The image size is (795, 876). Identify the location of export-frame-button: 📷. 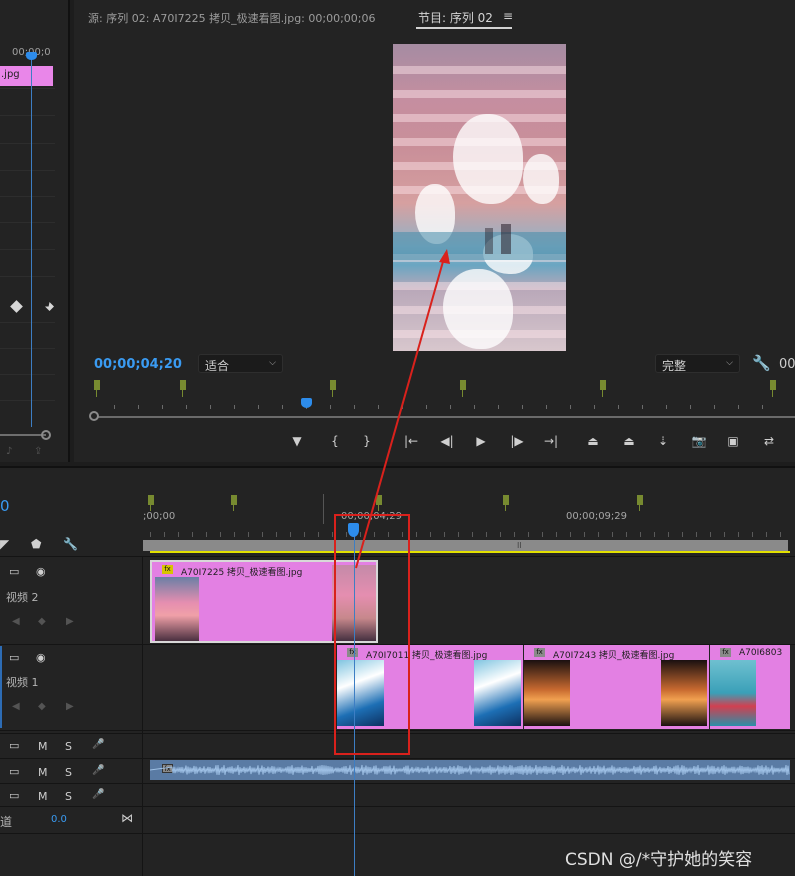
(699, 441).